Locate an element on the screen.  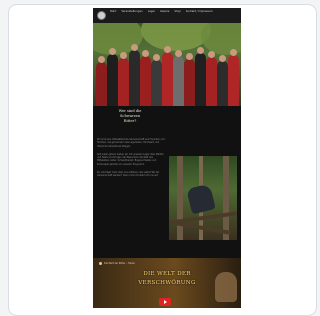
knight-forest-photo is located at coordinates (203, 198).